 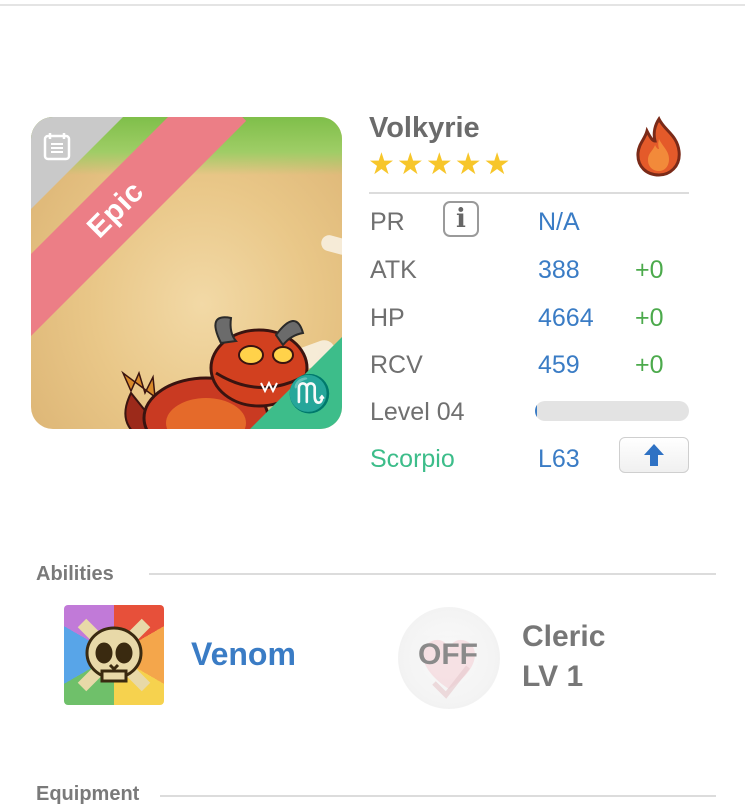 What do you see at coordinates (88, 794) in the screenshot?
I see `equipment-heading: Equipment` at bounding box center [88, 794].